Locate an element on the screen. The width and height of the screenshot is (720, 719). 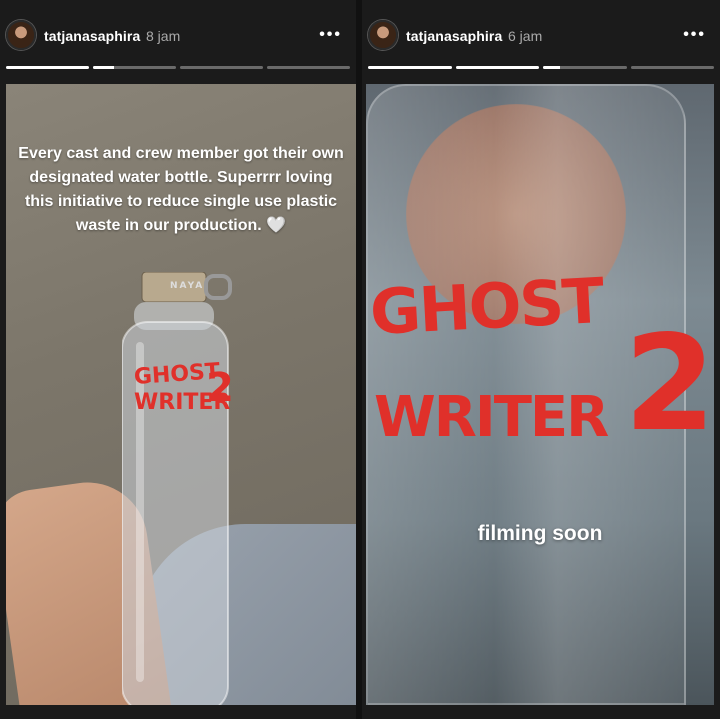
bottle-cap-label: NAYA is located at coordinates (187, 286).